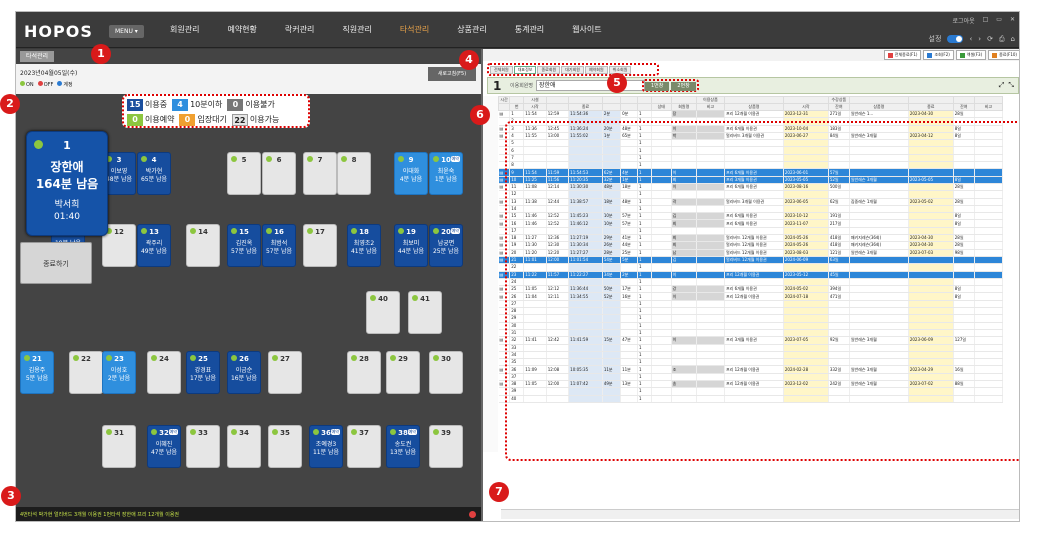  I want to click on seat-41: 41, so click(425, 312).